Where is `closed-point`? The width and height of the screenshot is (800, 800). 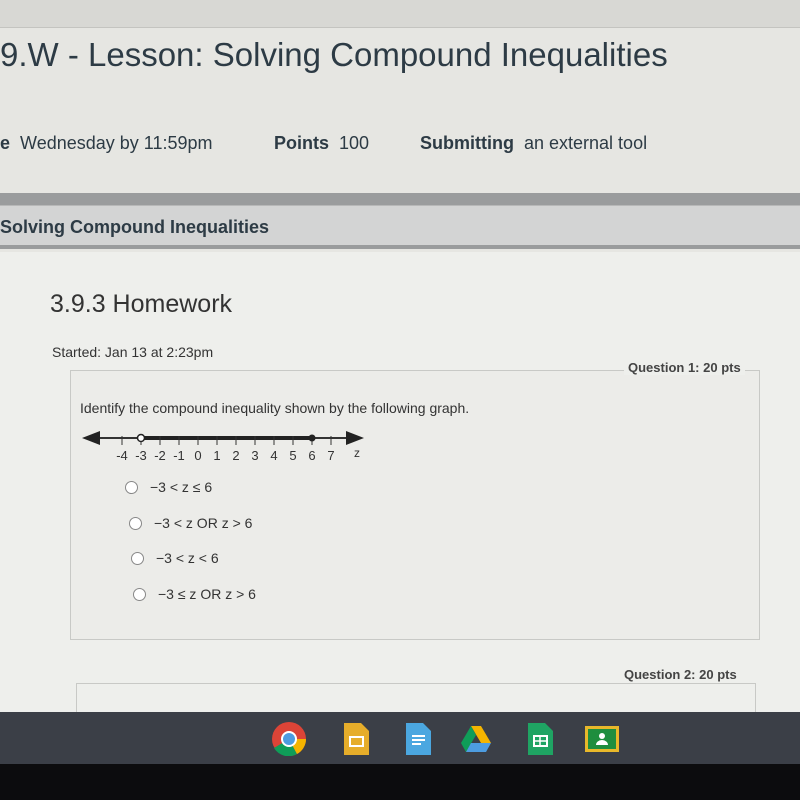 closed-point is located at coordinates (312, 438).